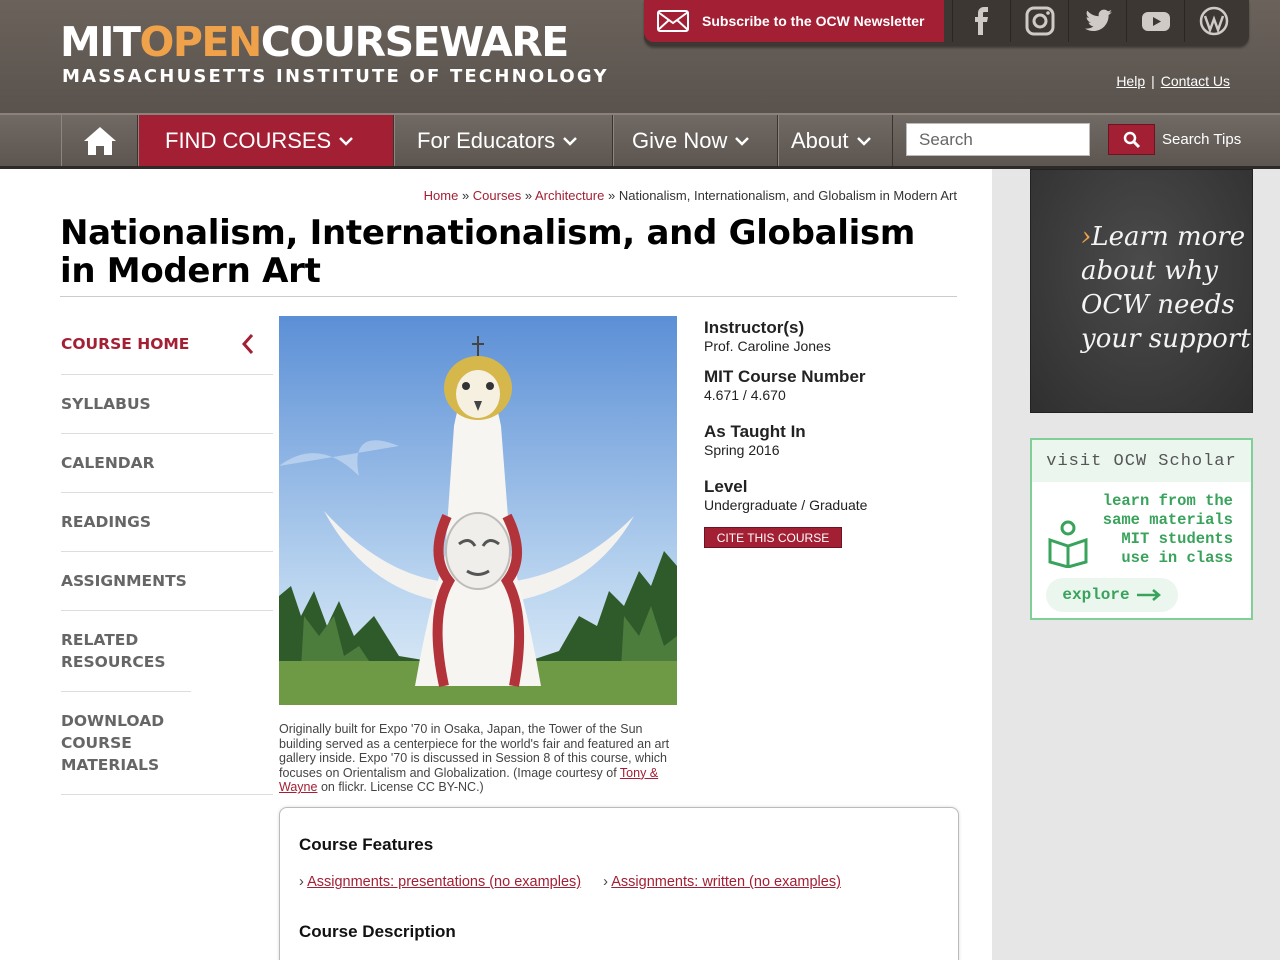 This screenshot has width=1280, height=960. Describe the element at coordinates (125, 344) in the screenshot. I see `sidebar-item-label: COURSE HOME` at that location.